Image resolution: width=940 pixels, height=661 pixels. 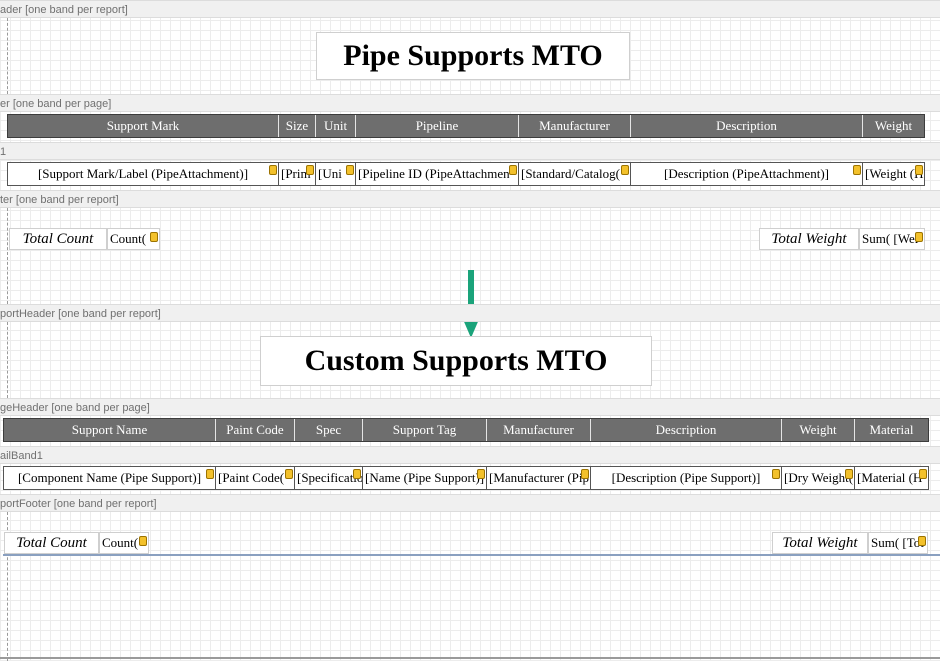 I want to click on field-text: [Manufacturer (Pip, so click(x=539, y=477).